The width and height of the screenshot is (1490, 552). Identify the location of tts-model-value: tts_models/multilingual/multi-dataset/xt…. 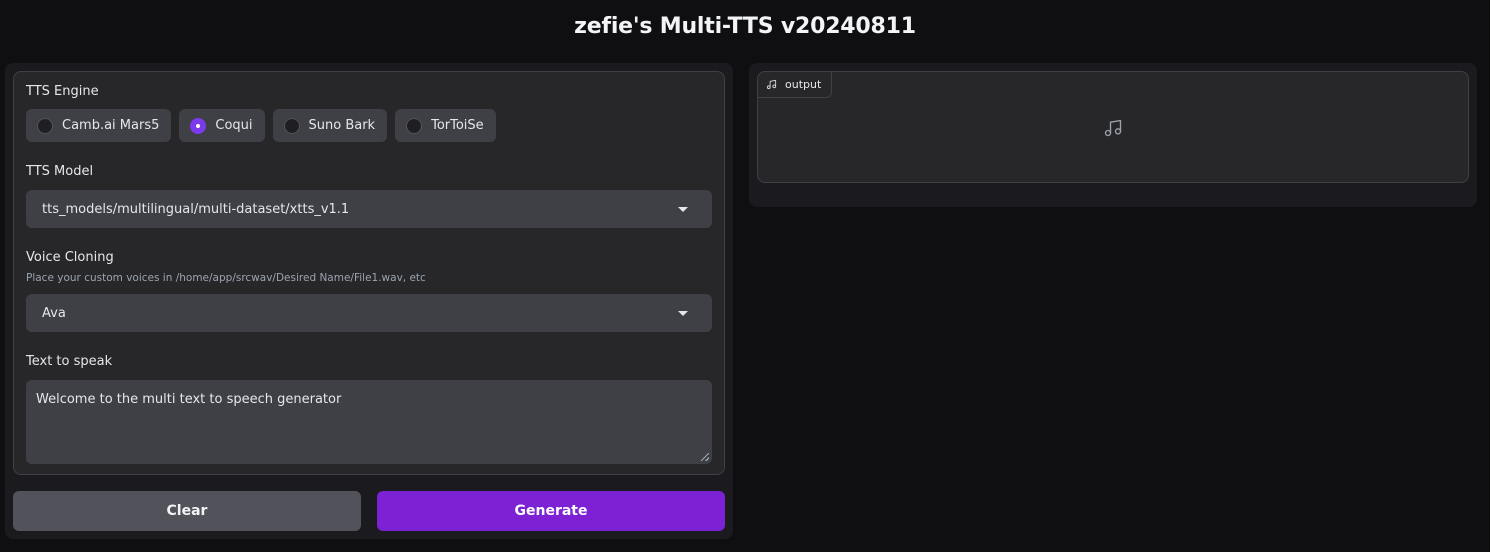
(196, 209).